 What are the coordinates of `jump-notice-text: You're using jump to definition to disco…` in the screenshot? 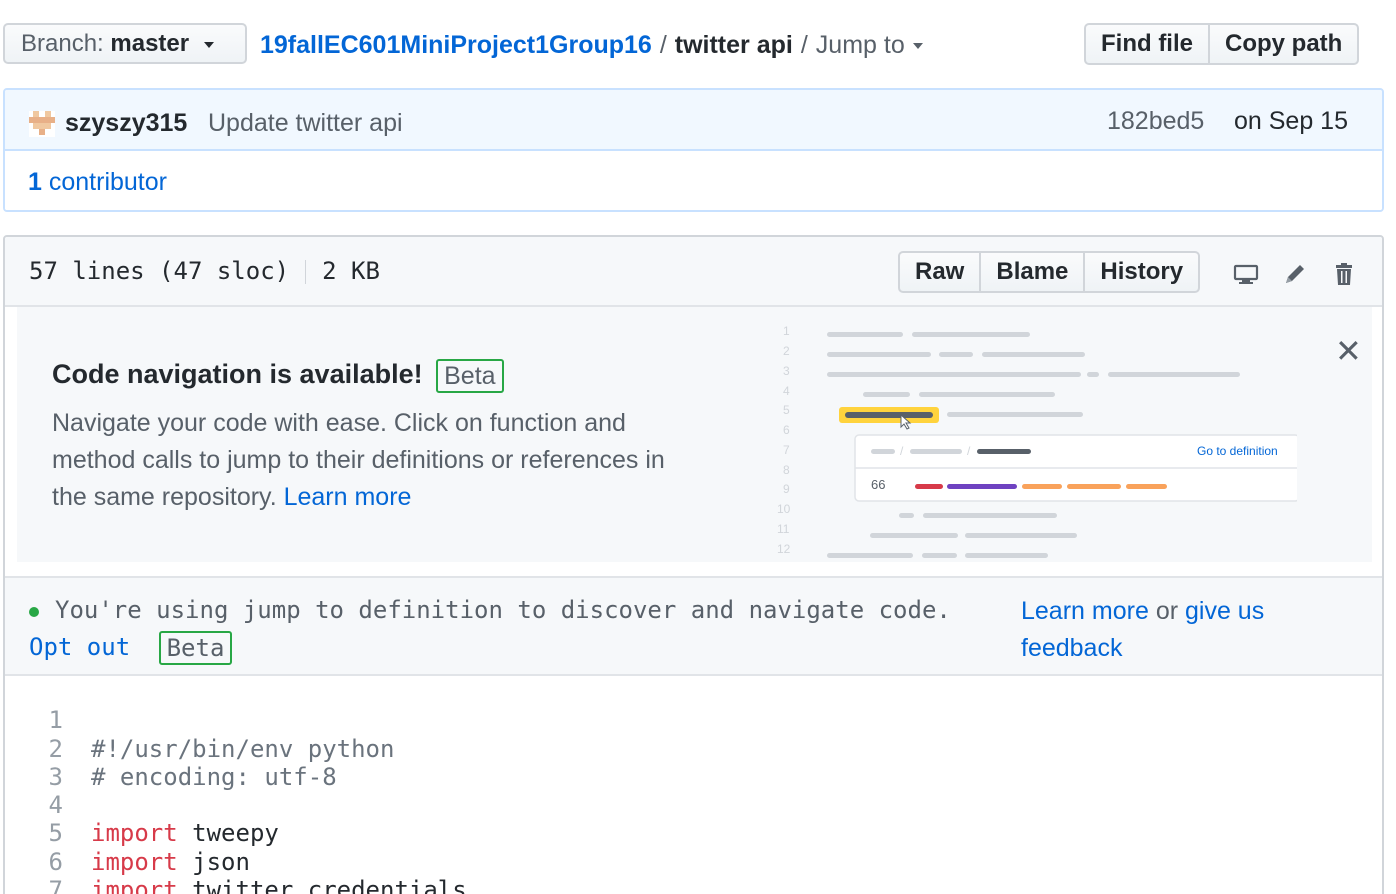 It's located at (503, 610).